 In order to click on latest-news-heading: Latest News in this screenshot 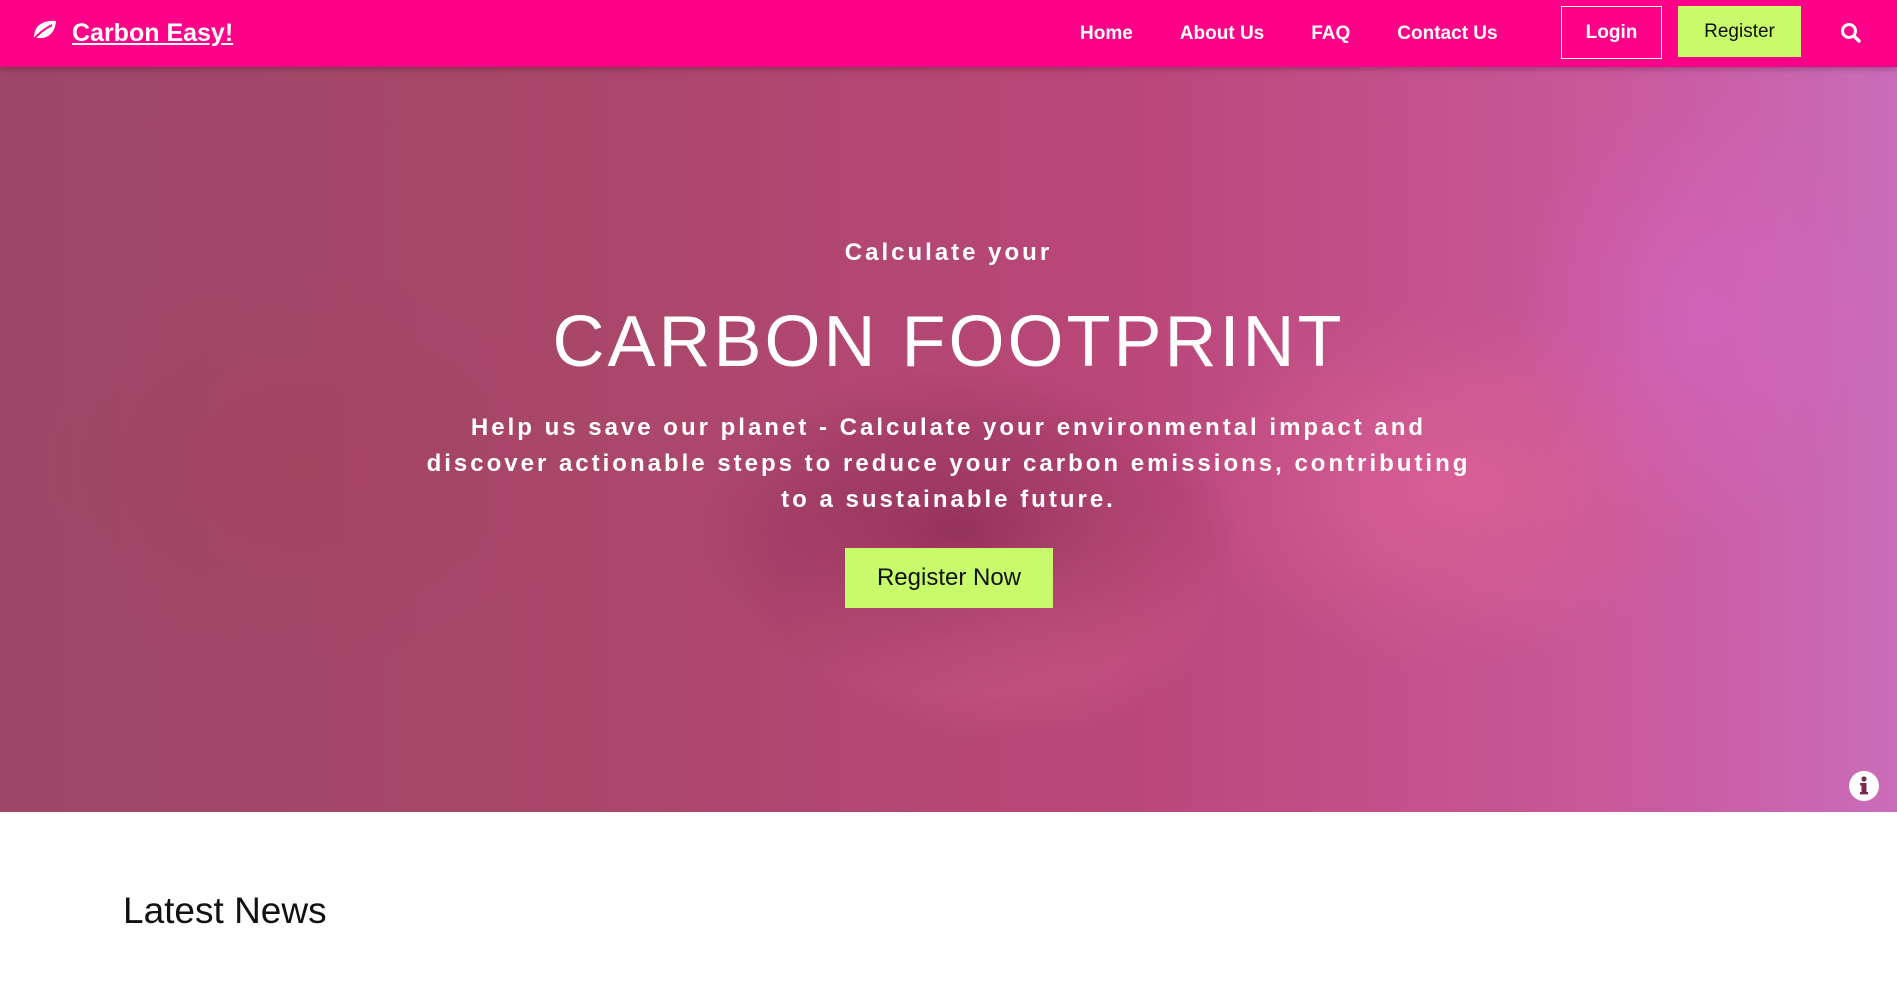, I will do `click(225, 910)`.